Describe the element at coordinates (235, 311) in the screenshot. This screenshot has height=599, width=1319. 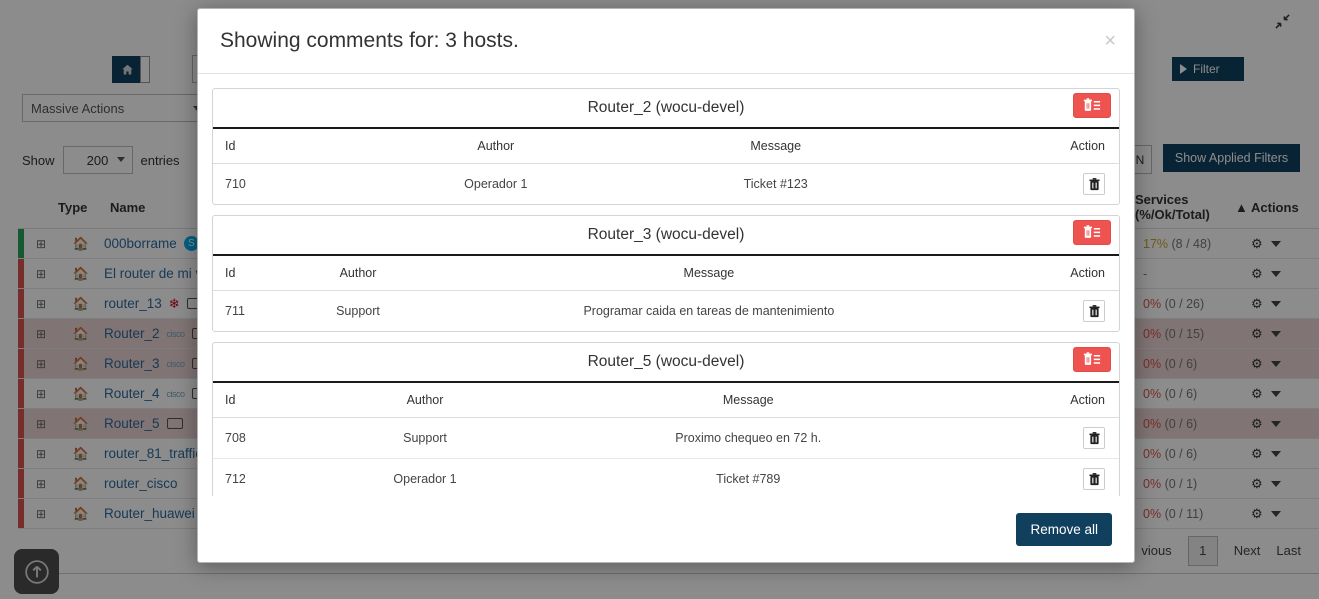
I see `comment-id: 711` at that location.